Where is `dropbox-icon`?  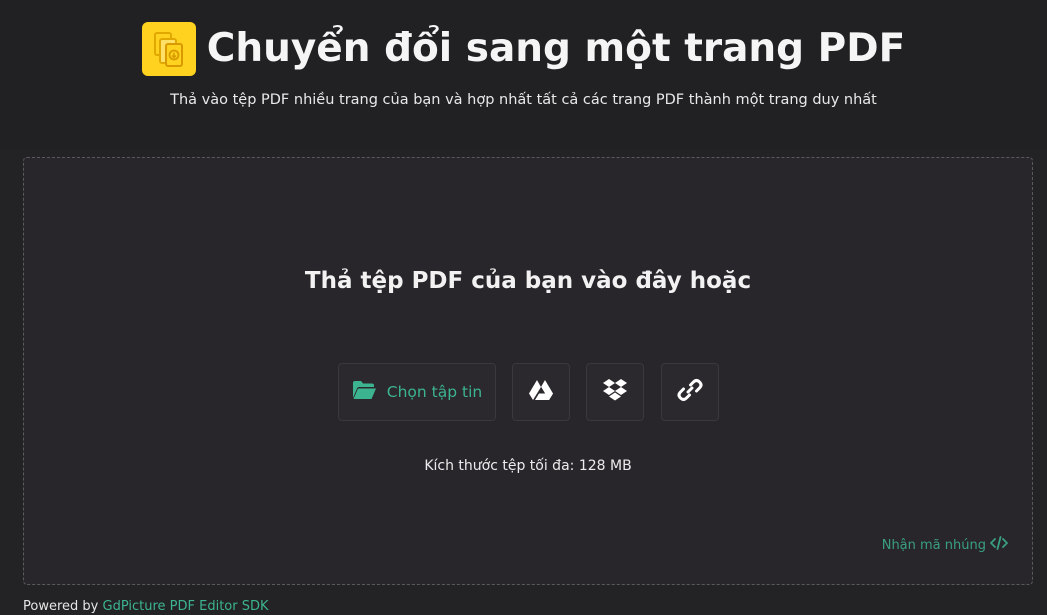
dropbox-icon is located at coordinates (615, 392).